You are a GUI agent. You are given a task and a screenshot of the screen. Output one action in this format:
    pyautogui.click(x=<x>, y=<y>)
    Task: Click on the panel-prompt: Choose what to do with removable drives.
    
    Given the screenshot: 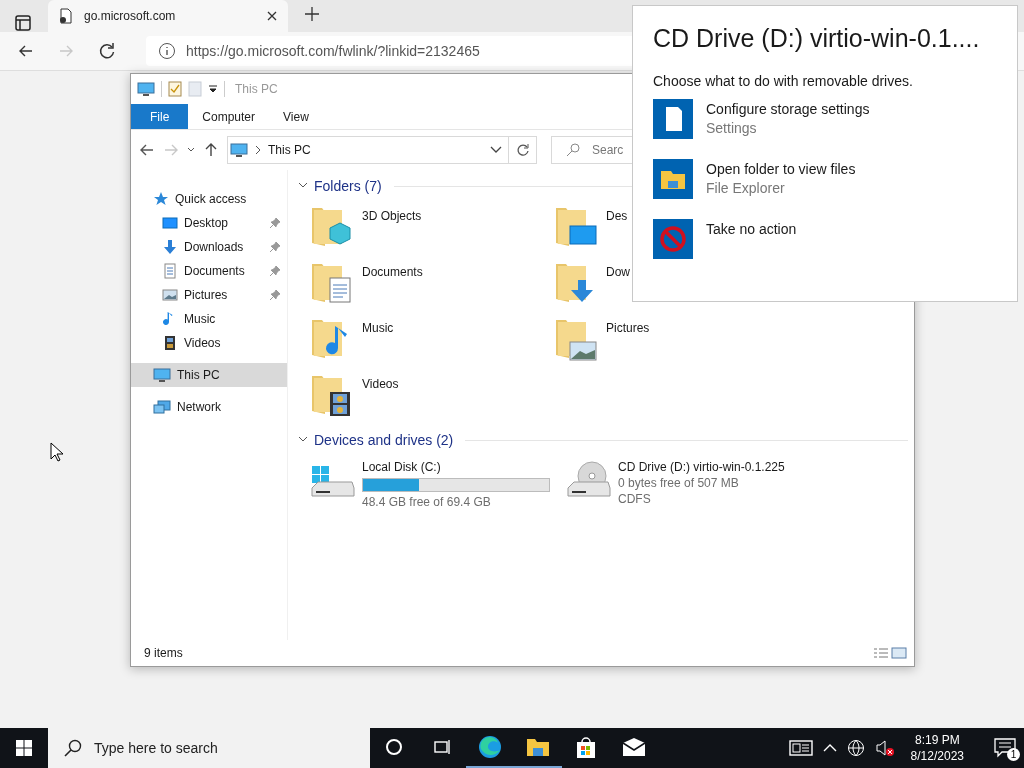 What is the action you would take?
    pyautogui.click(x=783, y=81)
    